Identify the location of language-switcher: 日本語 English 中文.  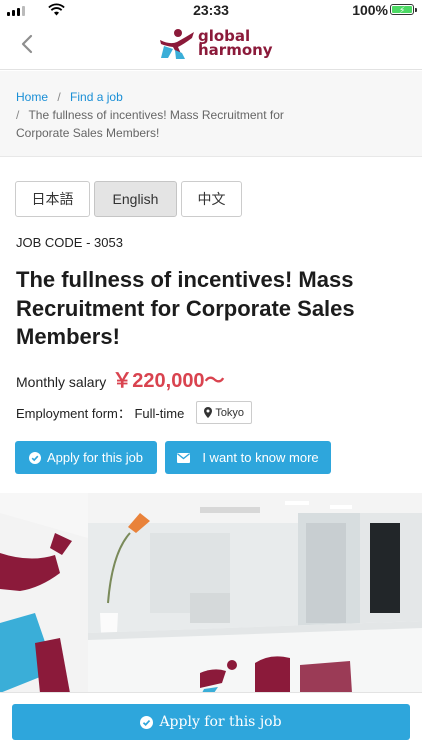
(128, 199).